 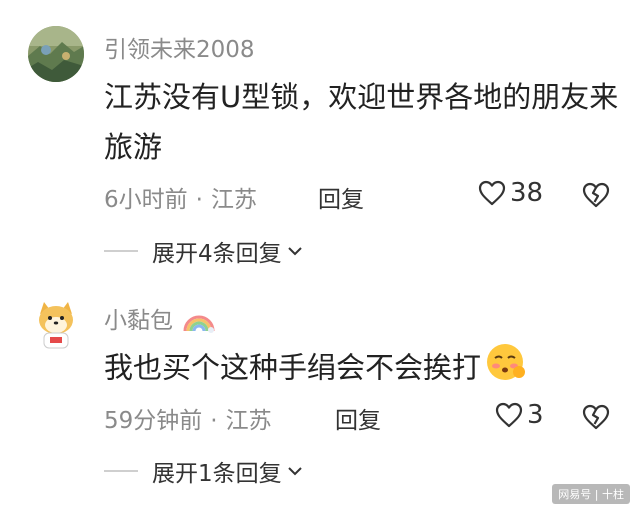 I want to click on comment-time: 59分钟前, so click(x=153, y=421).